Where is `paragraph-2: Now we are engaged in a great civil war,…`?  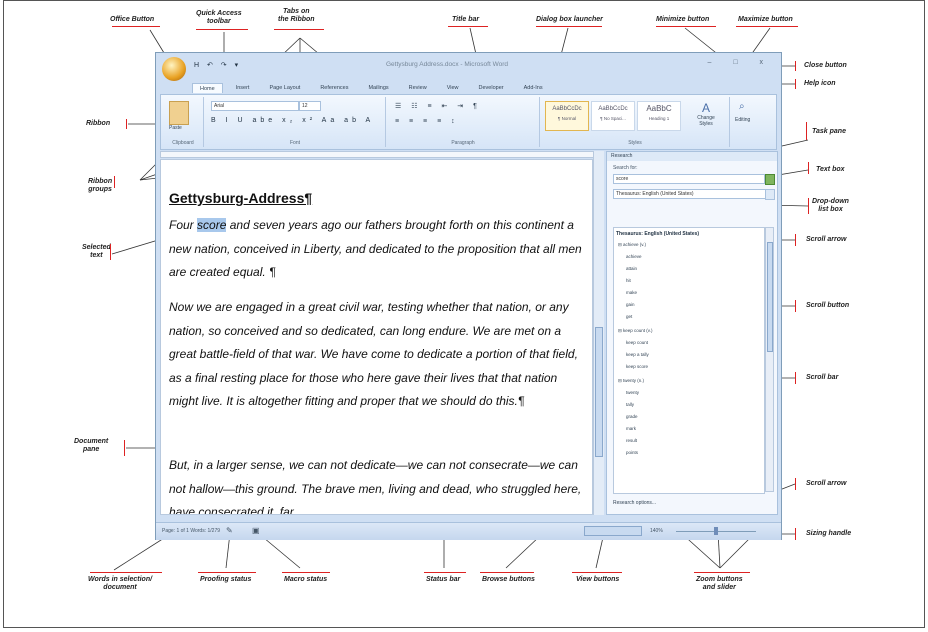
paragraph-2: Now we are engaged in a great civil war,… is located at coordinates (373, 354).